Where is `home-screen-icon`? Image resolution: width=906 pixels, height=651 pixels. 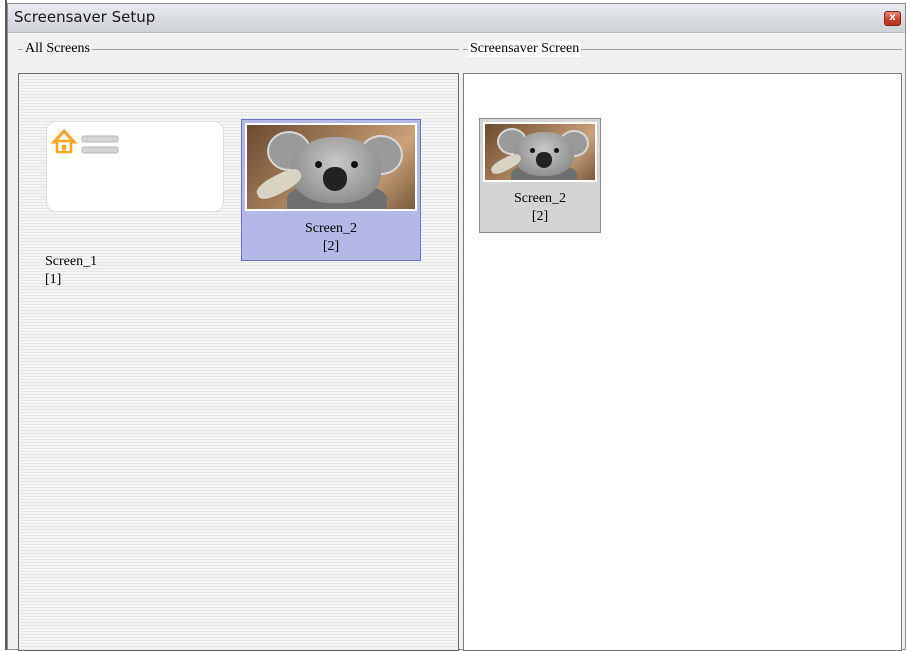
home-screen-icon is located at coordinates (85, 141).